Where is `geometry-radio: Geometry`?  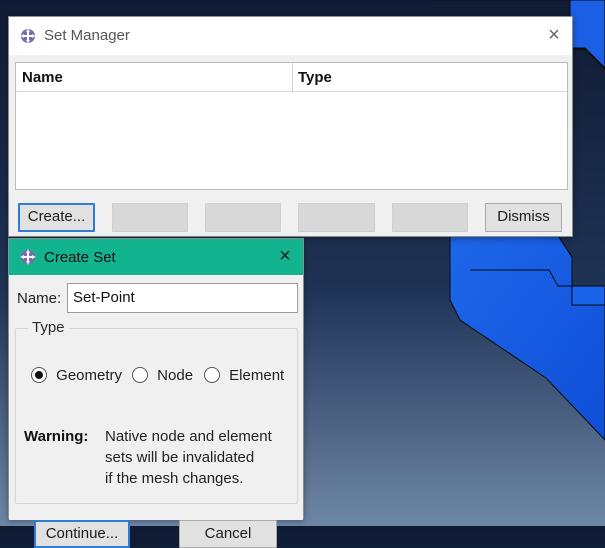
geometry-radio: Geometry is located at coordinates (76, 376).